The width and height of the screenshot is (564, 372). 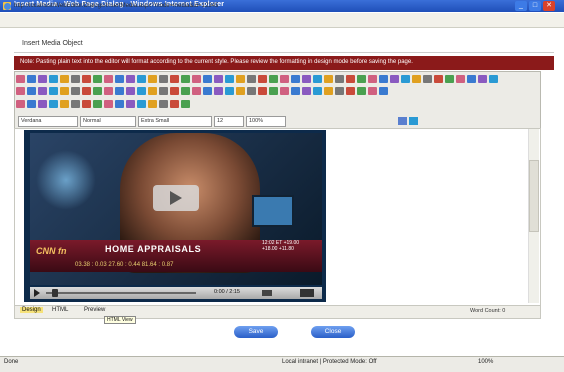 What do you see at coordinates (534, 196) in the screenshot?
I see `scrollbar-thumb` at bounding box center [534, 196].